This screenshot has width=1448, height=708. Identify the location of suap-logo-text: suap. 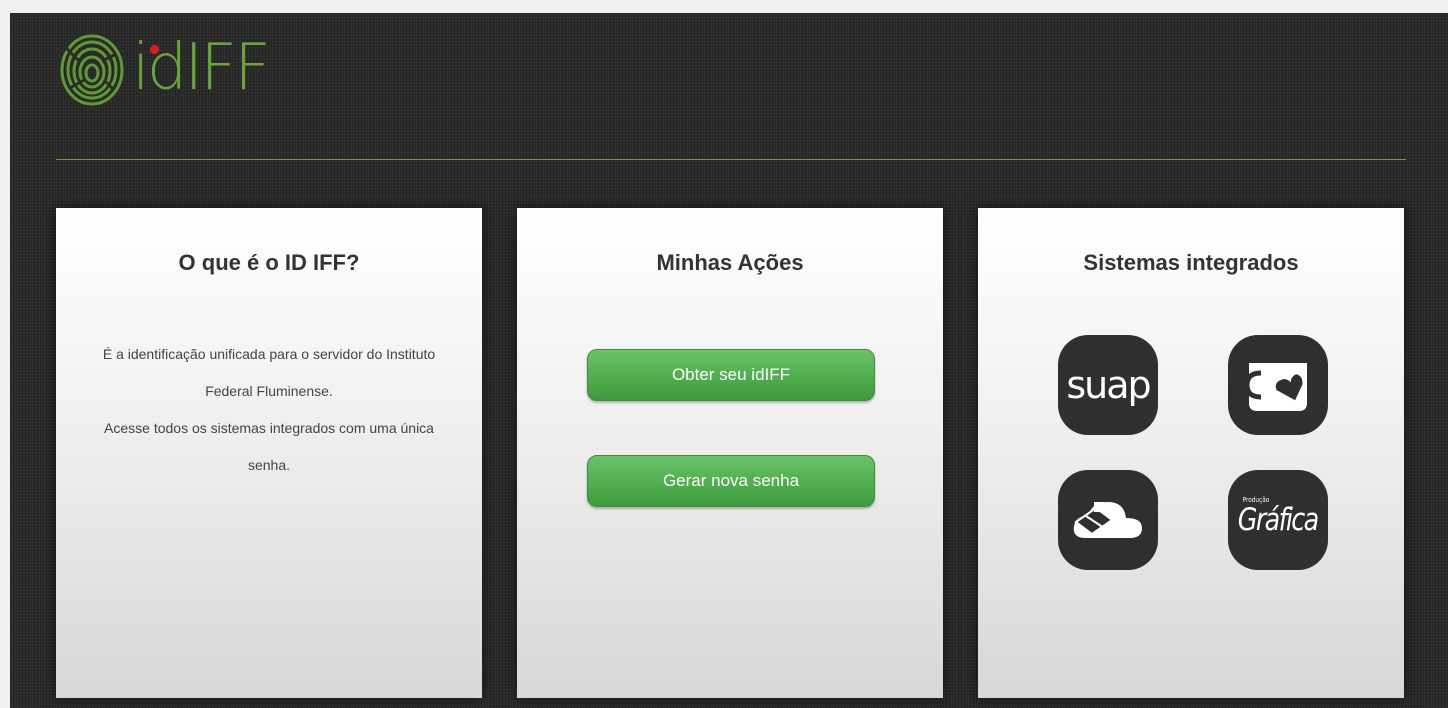
(1108, 385).